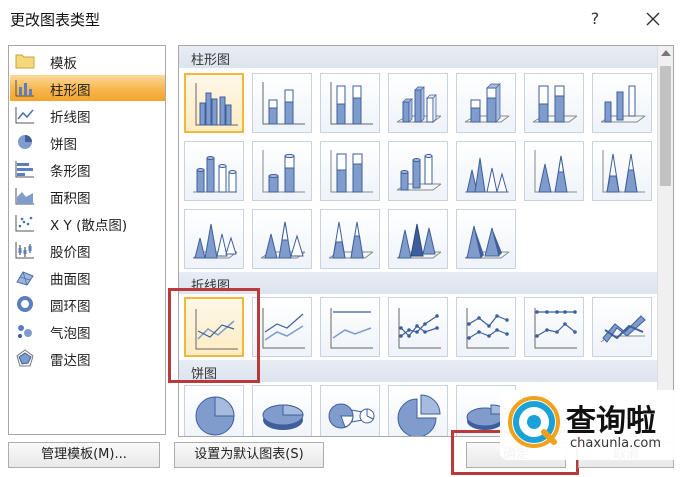 This screenshot has height=477, width=682. What do you see at coordinates (55, 20) in the screenshot?
I see `dialog-title: 更改图表类型` at bounding box center [55, 20].